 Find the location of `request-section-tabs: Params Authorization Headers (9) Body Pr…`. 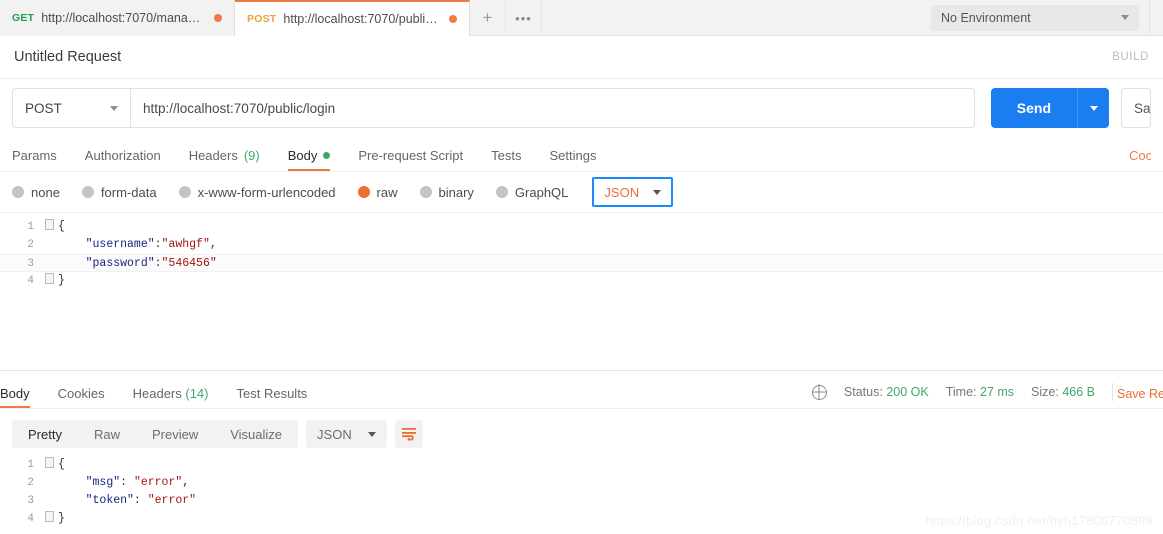

request-section-tabs: Params Authorization Headers (9) Body Pr… is located at coordinates (581, 155).